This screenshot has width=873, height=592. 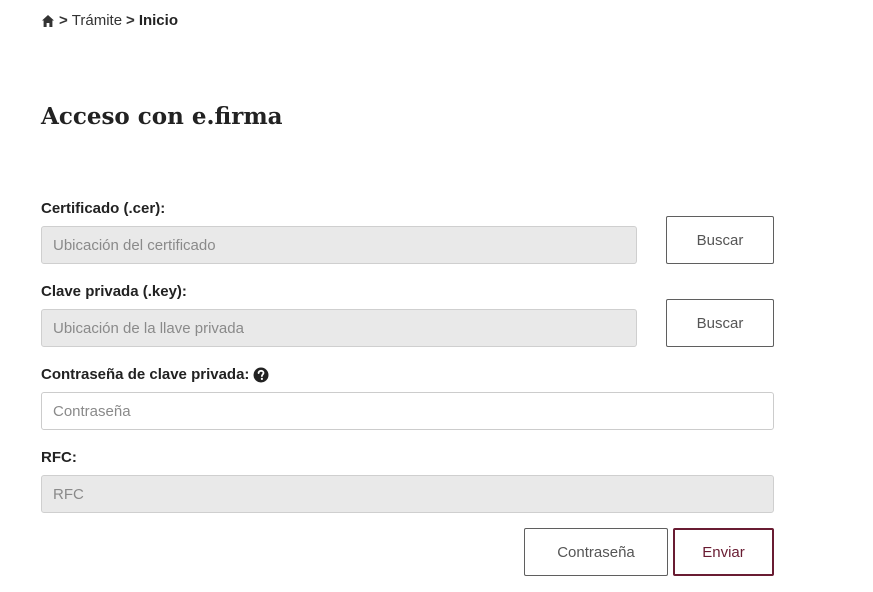 I want to click on private-key-browse-button: Buscar, so click(x=720, y=323).